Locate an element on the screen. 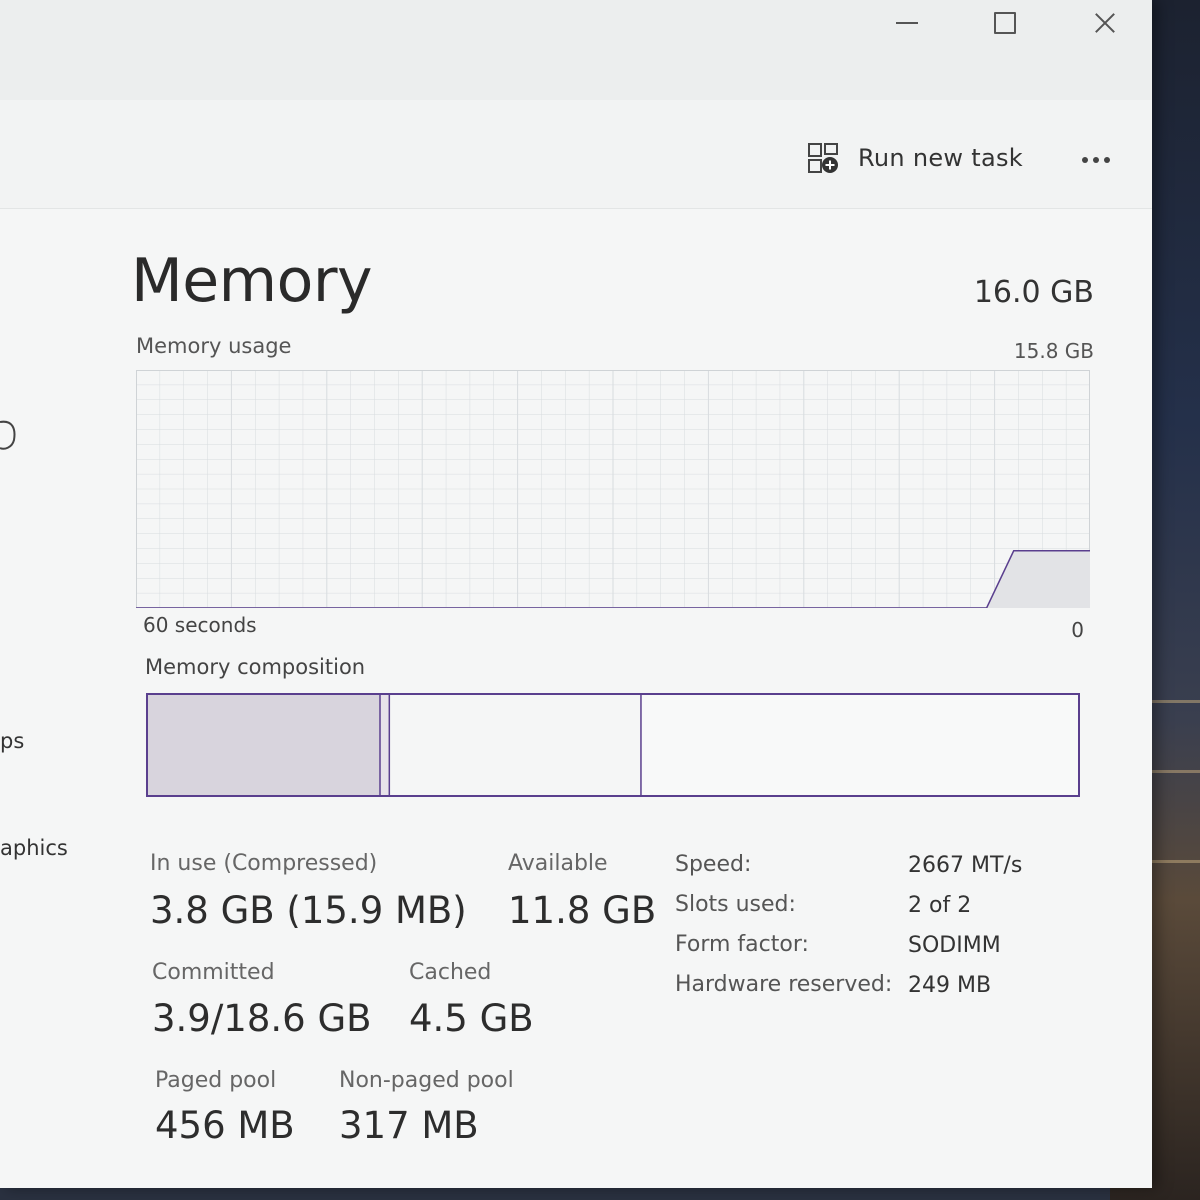 This screenshot has width=1200, height=1200. speed-label: Speed: is located at coordinates (713, 864).